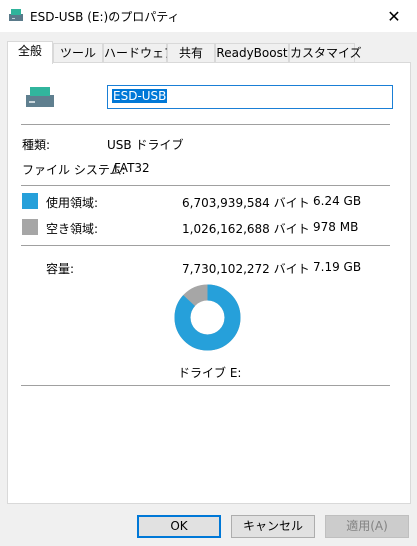  I want to click on usb-drive-large-icon, so click(40, 97).